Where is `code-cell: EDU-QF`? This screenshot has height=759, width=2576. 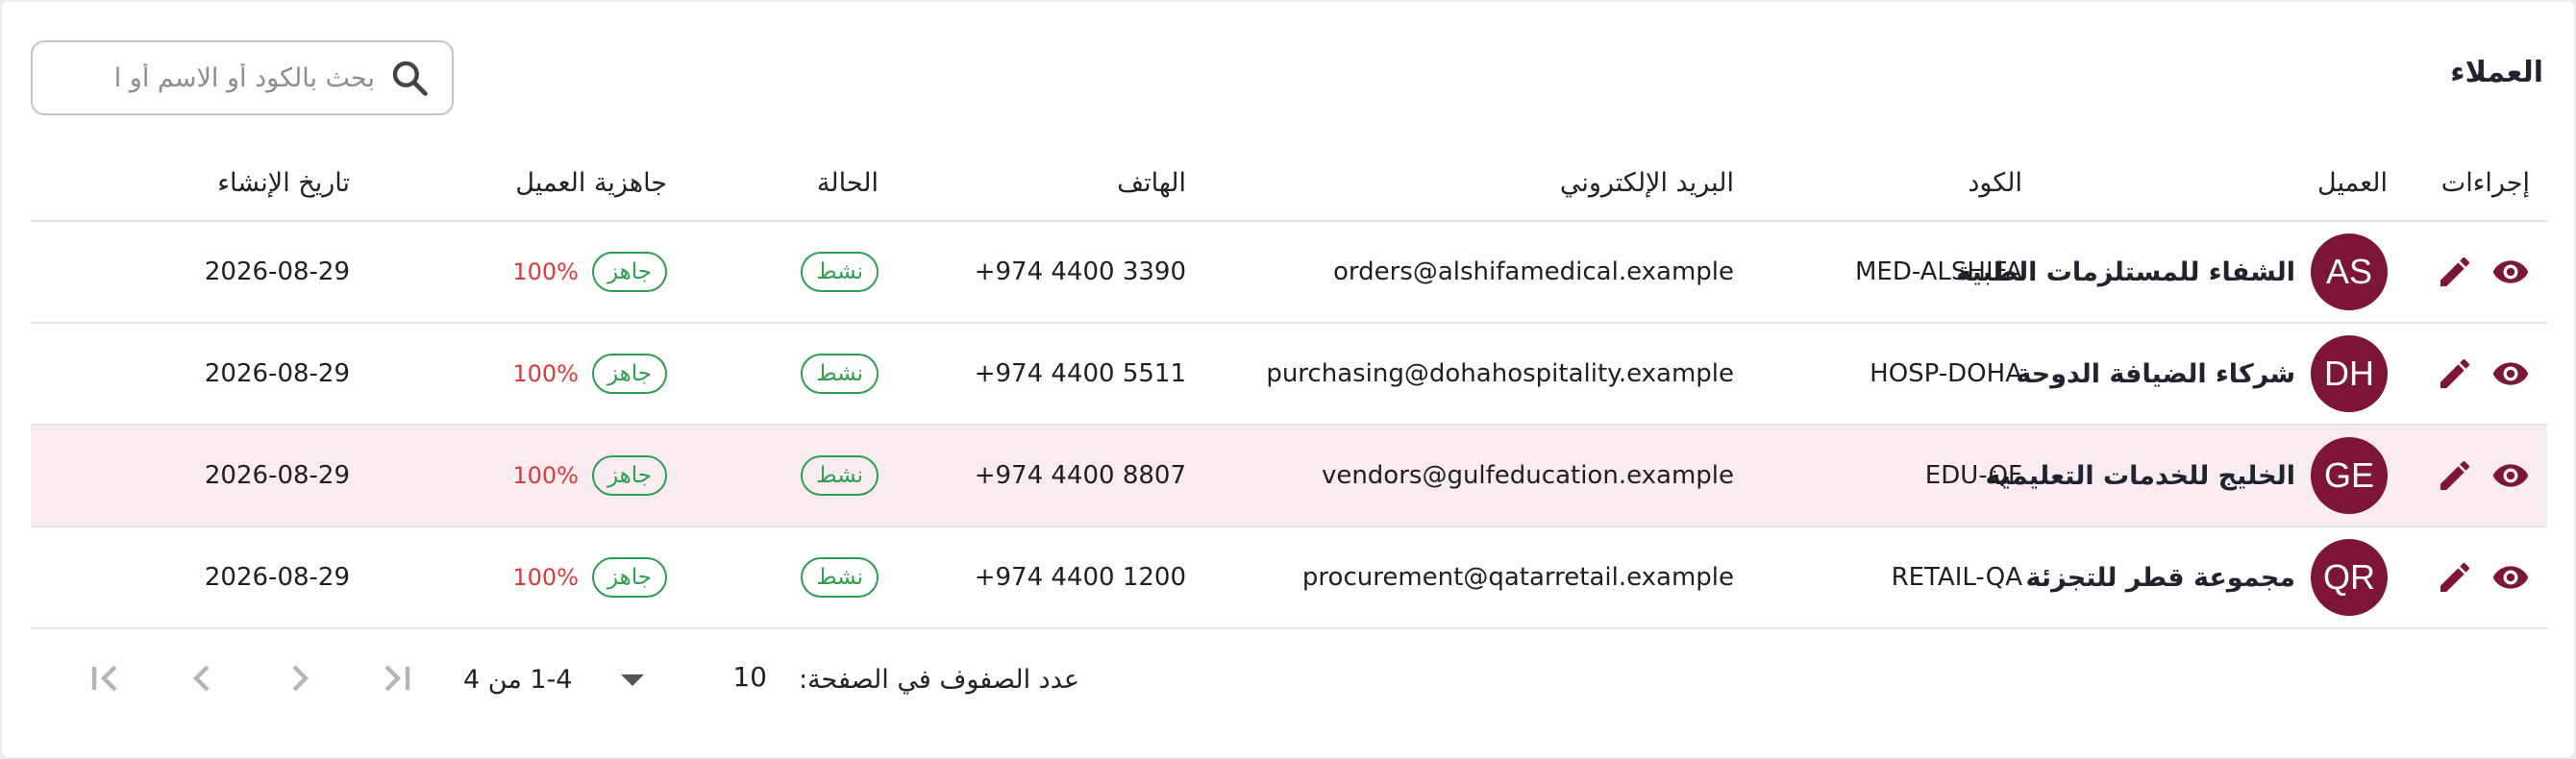 code-cell: EDU-QF is located at coordinates (1896, 476).